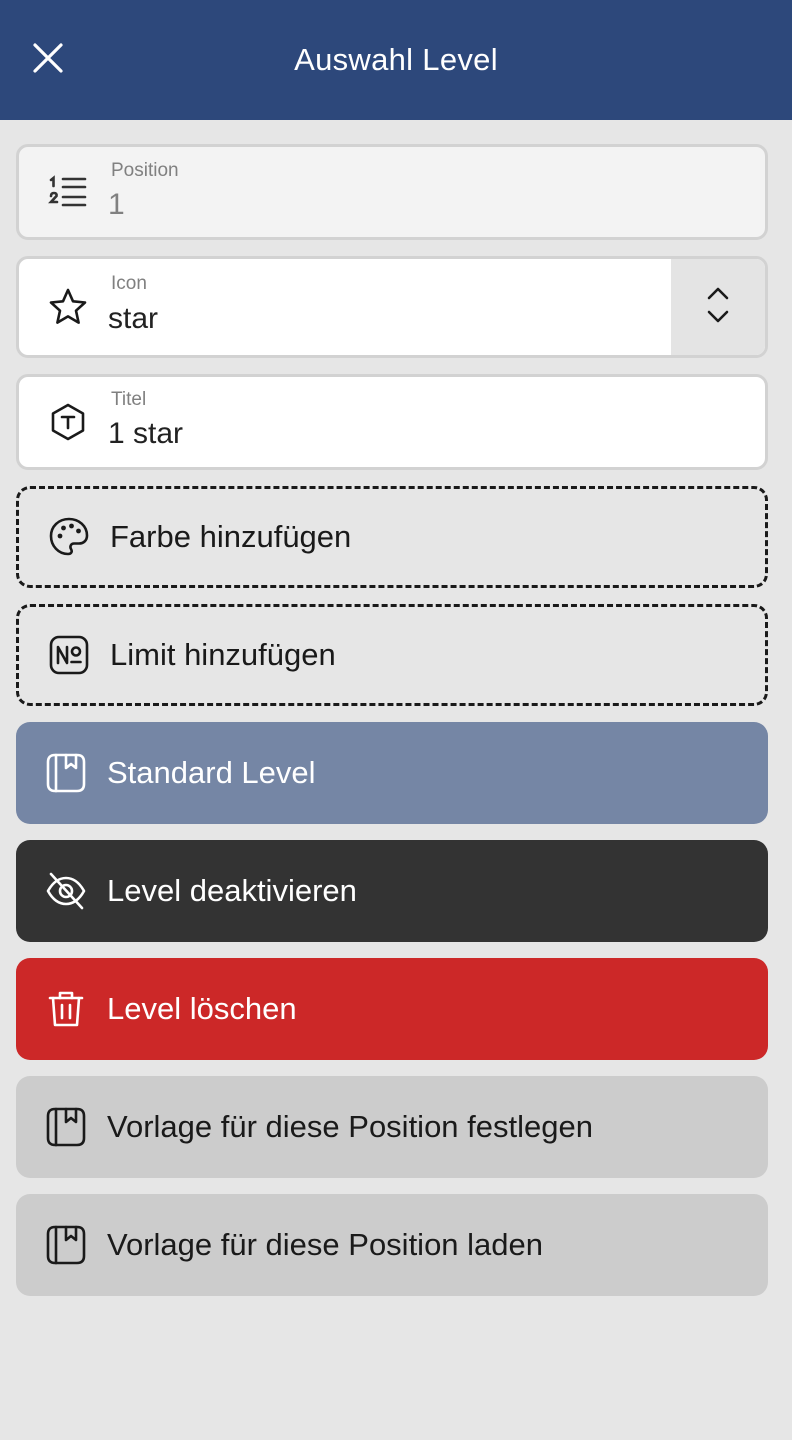 This screenshot has width=792, height=1440. I want to click on icon-label: Icon, so click(129, 283).